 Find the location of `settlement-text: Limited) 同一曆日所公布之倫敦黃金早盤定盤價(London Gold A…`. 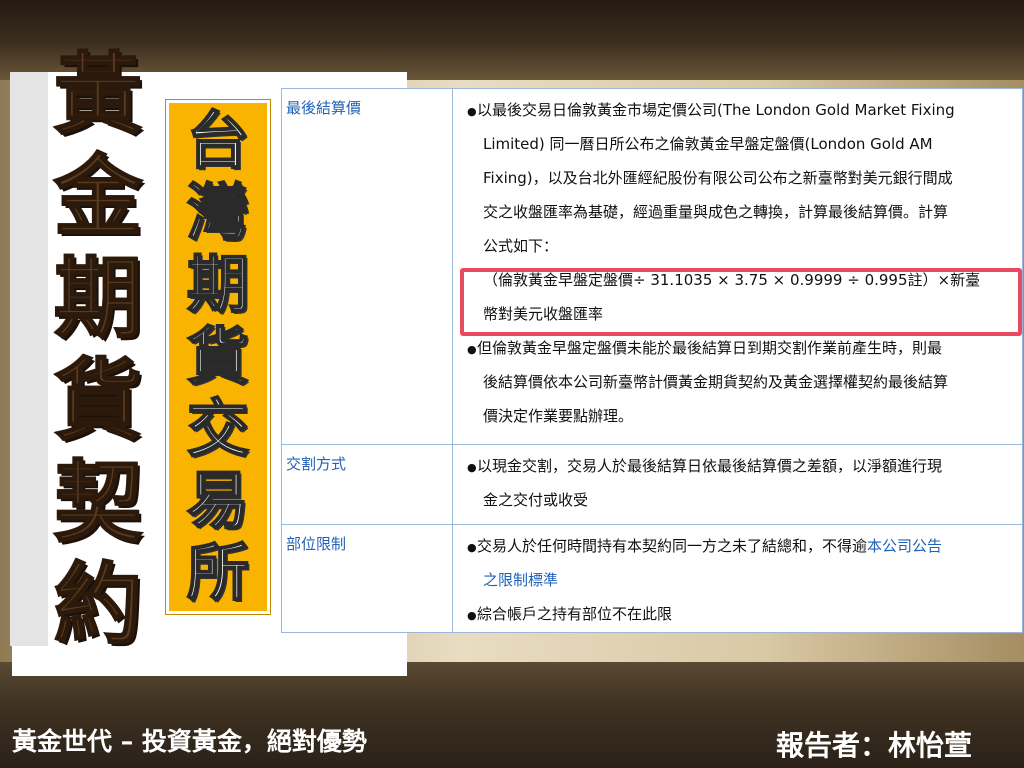

settlement-text: Limited) 同一曆日所公布之倫敦黃金早盤定盤價(London Gold A… is located at coordinates (708, 144).